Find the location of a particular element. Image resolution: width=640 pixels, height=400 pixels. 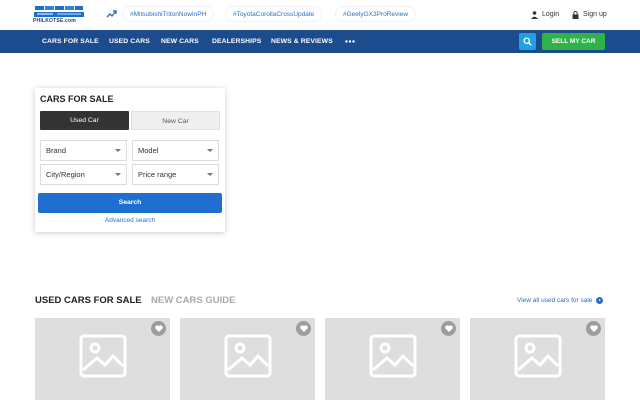

view-all-label: View all used cars for sale is located at coordinates (555, 300).